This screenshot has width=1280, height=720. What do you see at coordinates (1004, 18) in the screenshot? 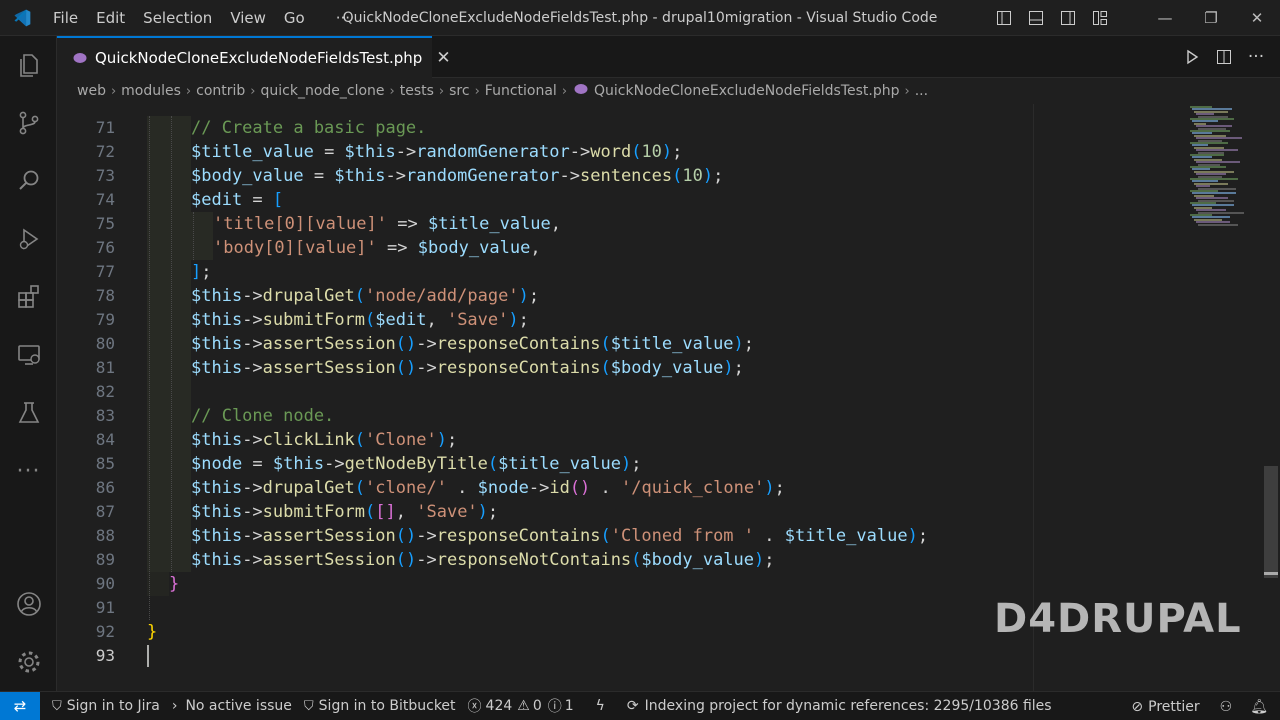
I see `toggle-primary-sidebar-icon` at bounding box center [1004, 18].